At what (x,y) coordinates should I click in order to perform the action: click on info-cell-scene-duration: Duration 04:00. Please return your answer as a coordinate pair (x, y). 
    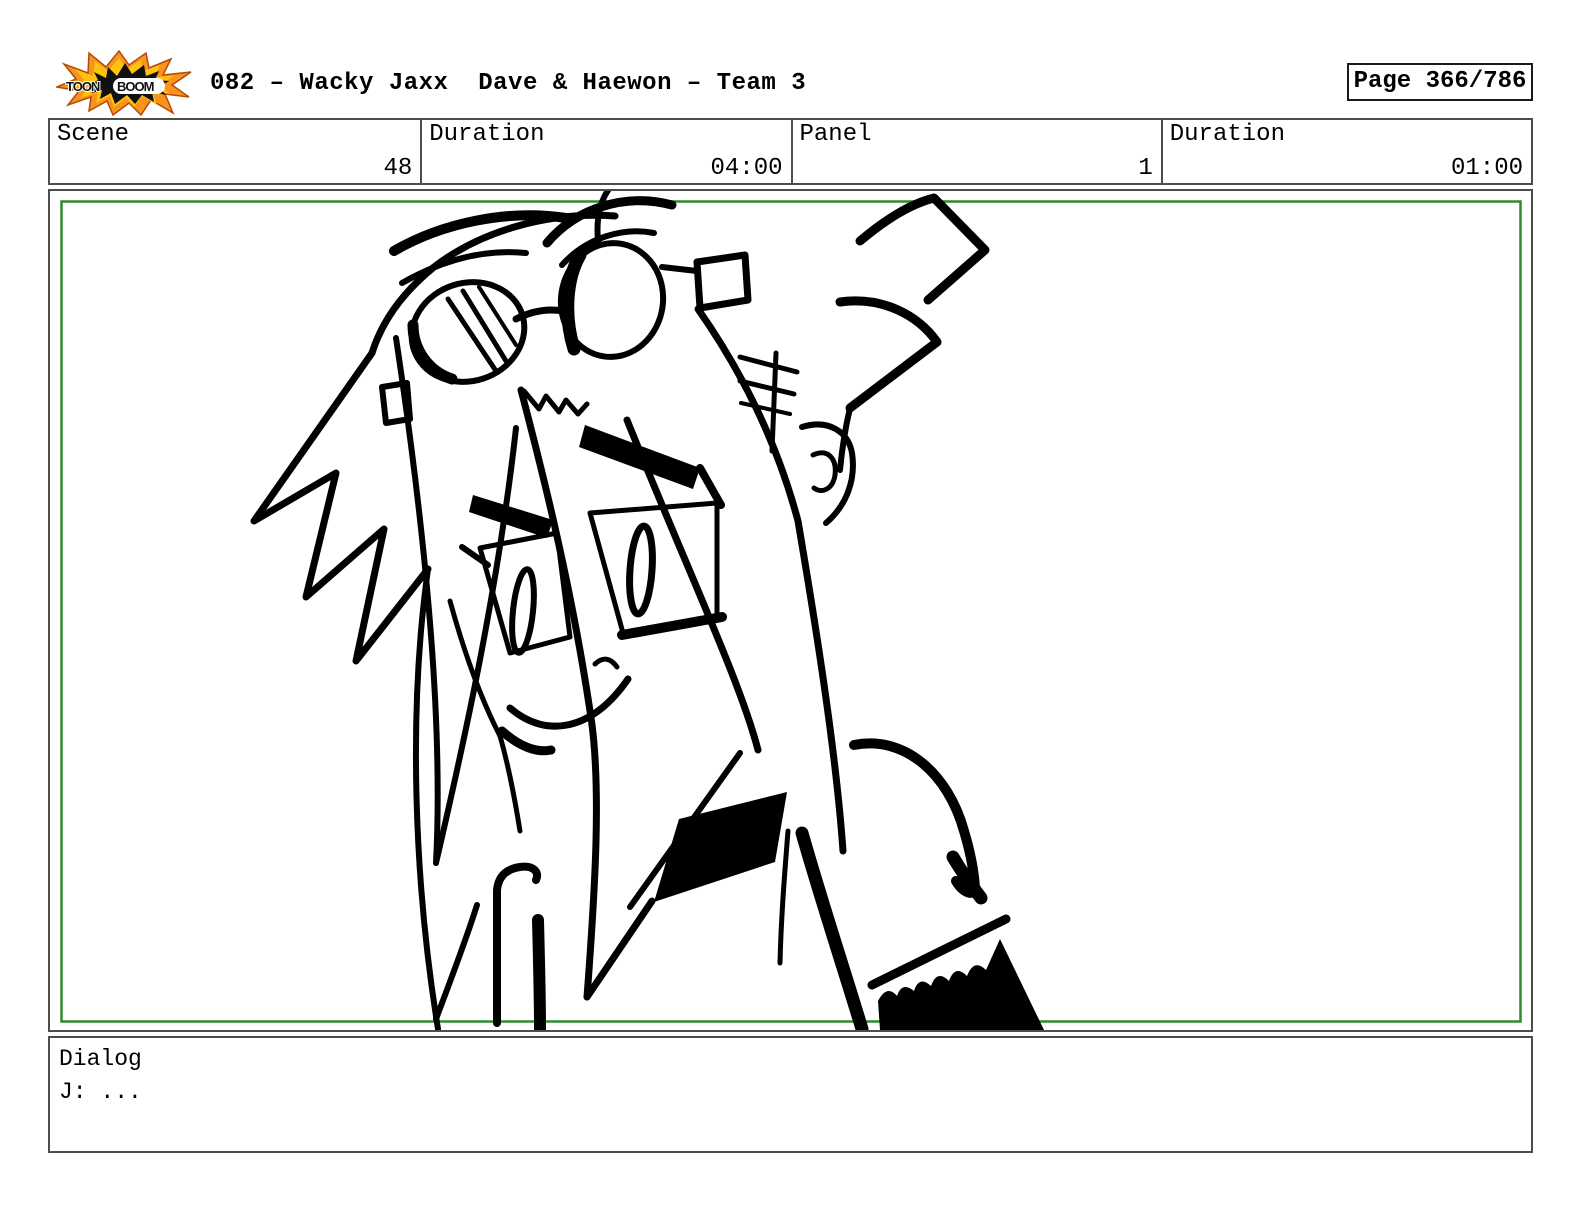
    Looking at the image, I should click on (605, 151).